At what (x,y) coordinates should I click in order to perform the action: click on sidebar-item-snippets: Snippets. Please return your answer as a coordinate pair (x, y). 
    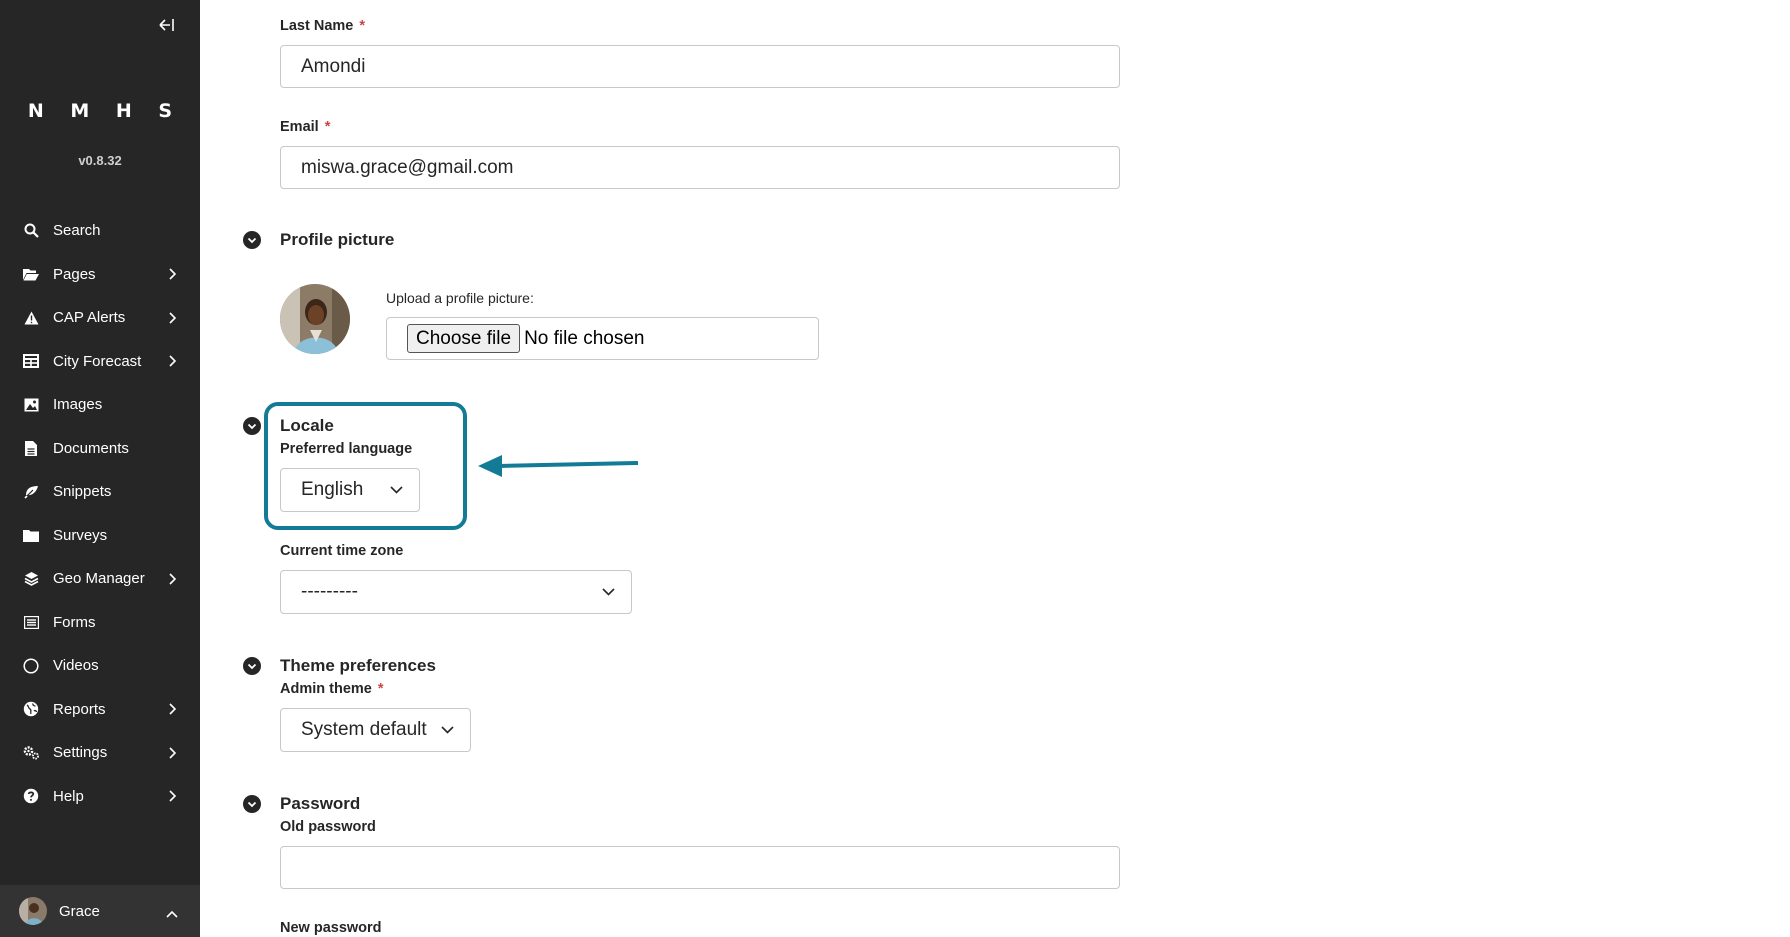
    Looking at the image, I should click on (100, 492).